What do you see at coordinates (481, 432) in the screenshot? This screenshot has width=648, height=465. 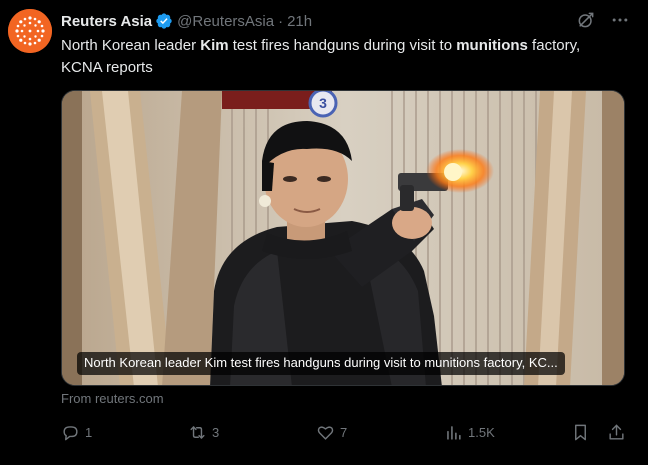 I see `views-count: 1.5K` at bounding box center [481, 432].